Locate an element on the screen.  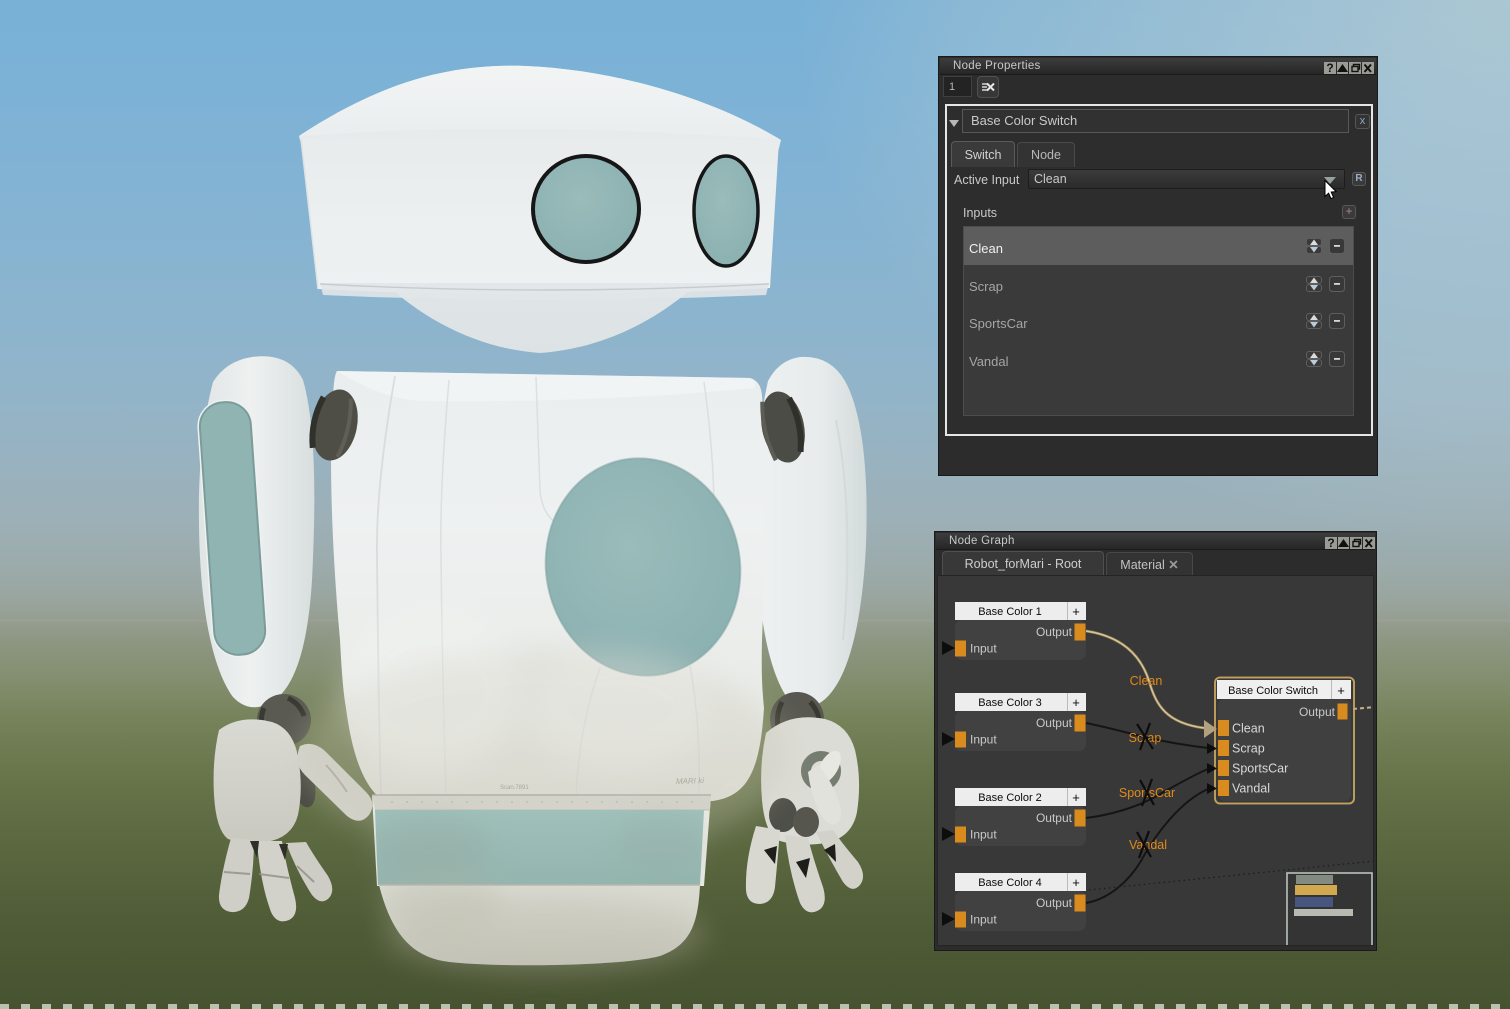
svg-text: Base Color 1 is located at coordinates (1010, 612).